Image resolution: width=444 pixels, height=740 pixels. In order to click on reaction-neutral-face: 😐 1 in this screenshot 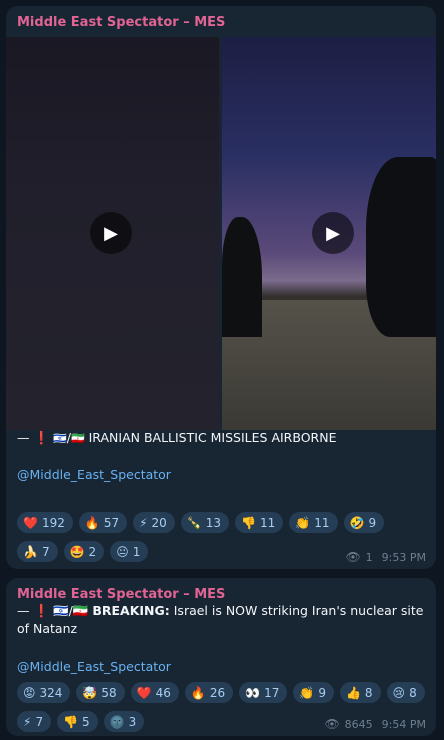, I will do `click(129, 551)`.